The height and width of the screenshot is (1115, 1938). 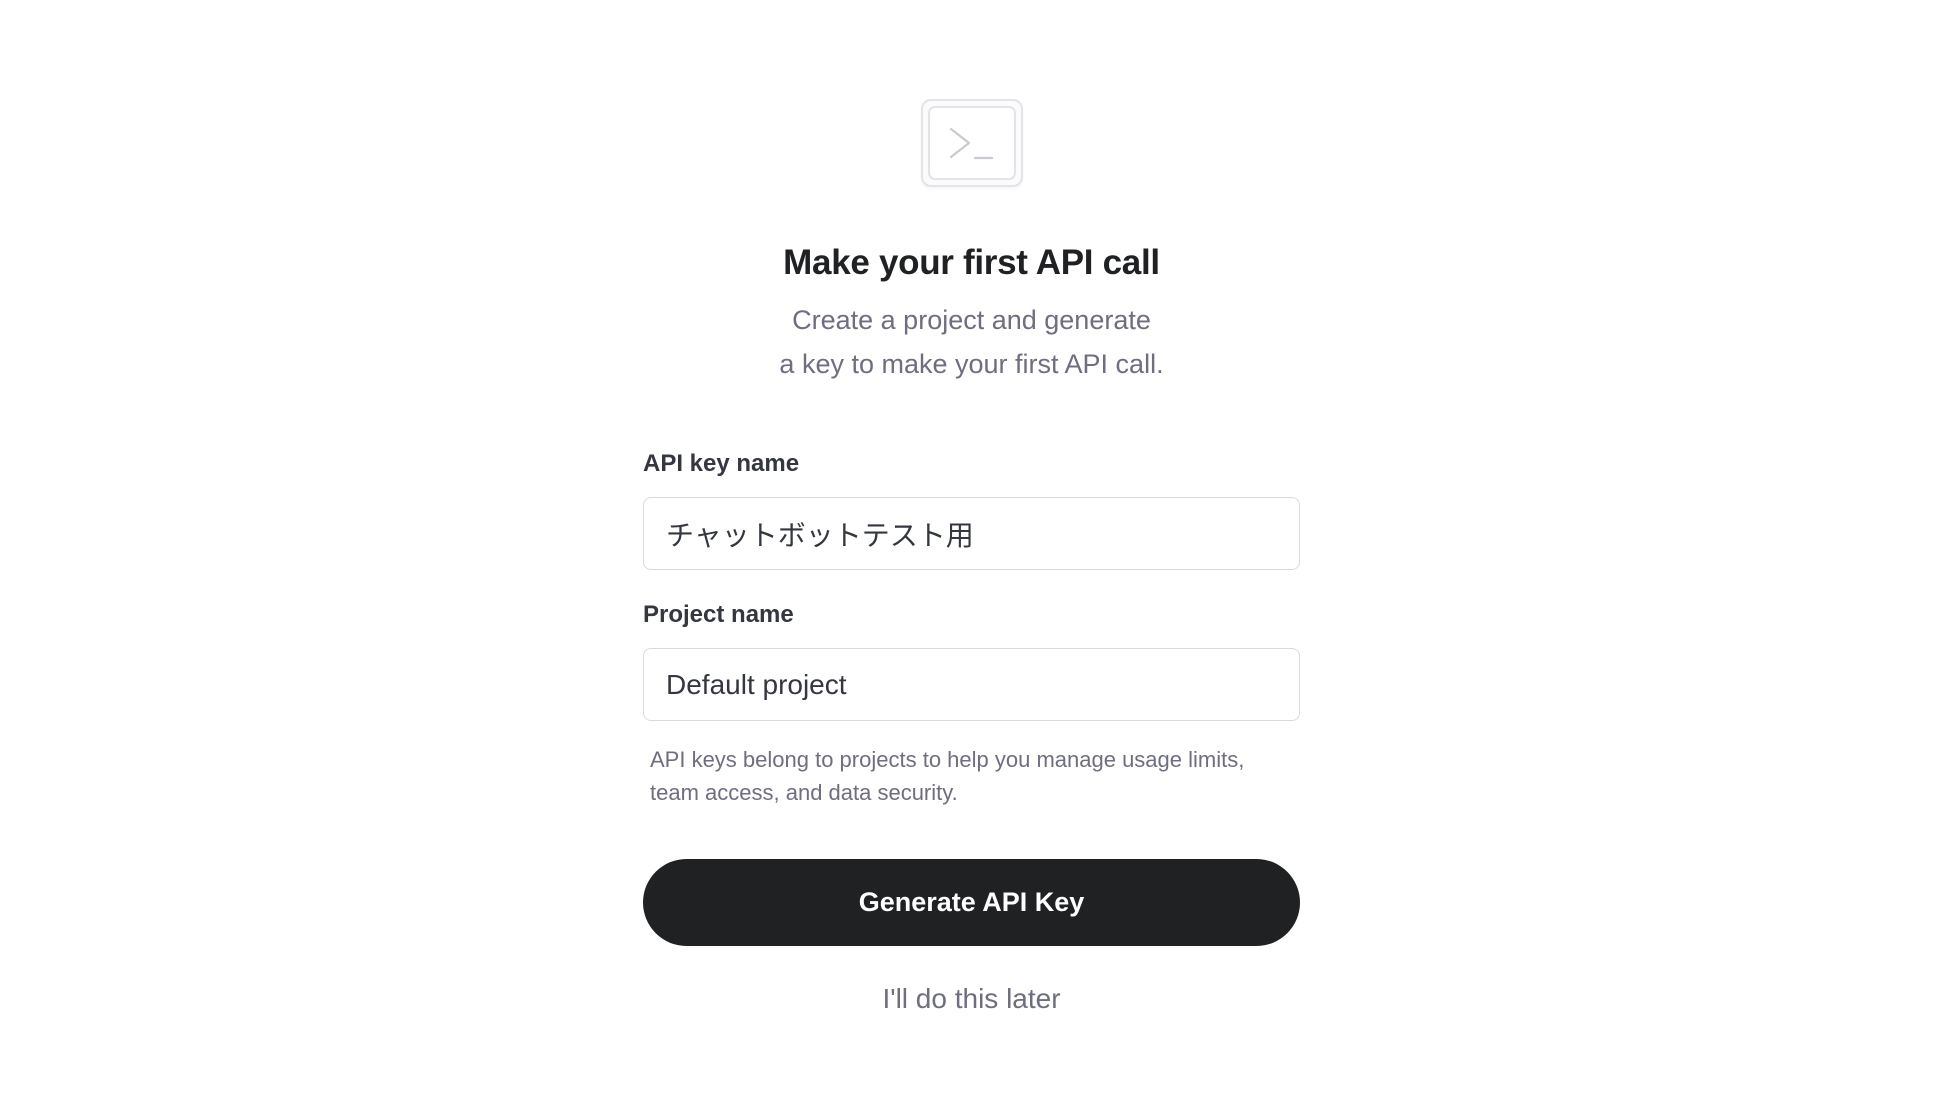 What do you see at coordinates (971, 533) in the screenshot?
I see `api-key-name-input` at bounding box center [971, 533].